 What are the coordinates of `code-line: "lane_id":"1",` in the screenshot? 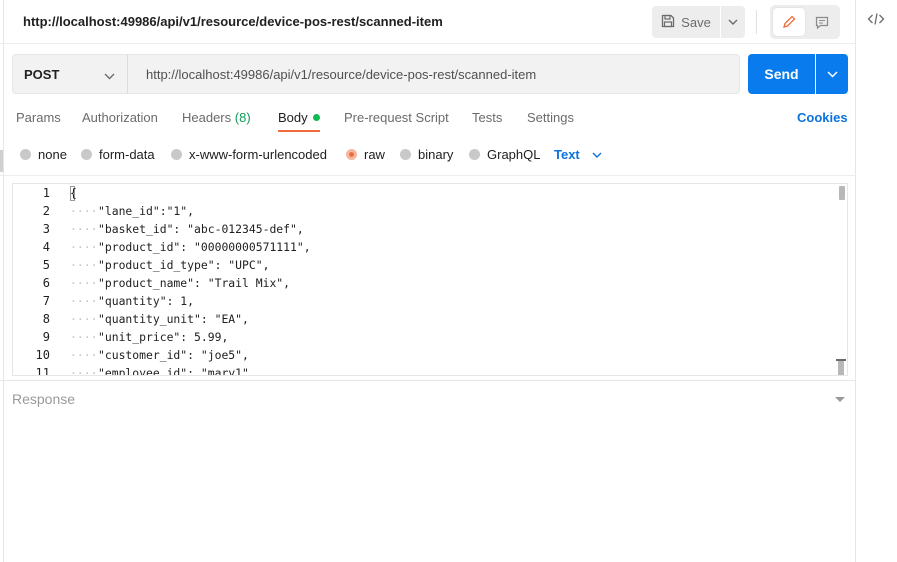 It's located at (146, 211).